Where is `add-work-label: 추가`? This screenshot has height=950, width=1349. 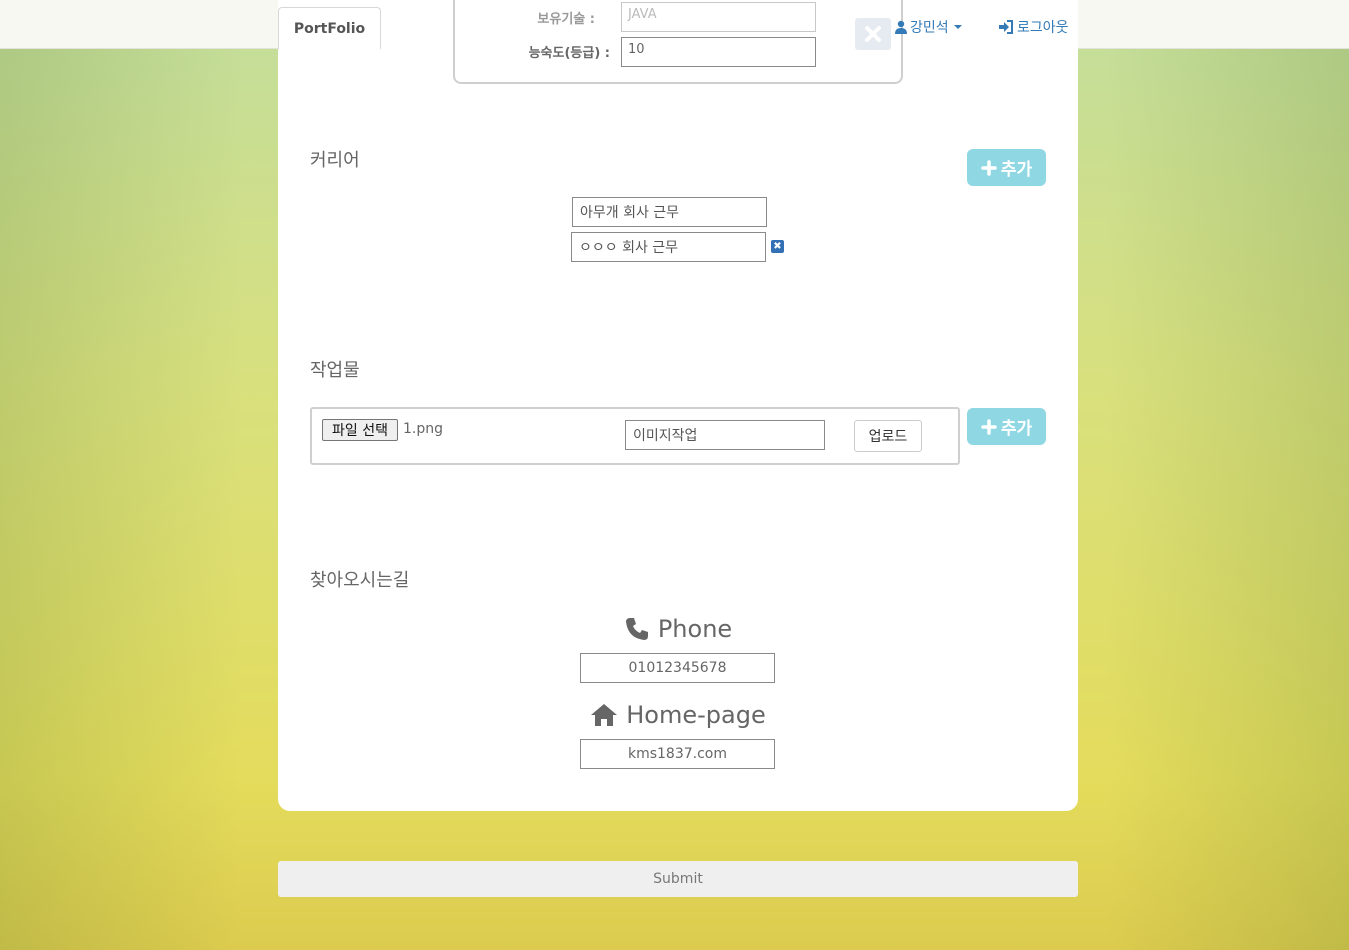
add-work-label: 추가 is located at coordinates (1016, 429).